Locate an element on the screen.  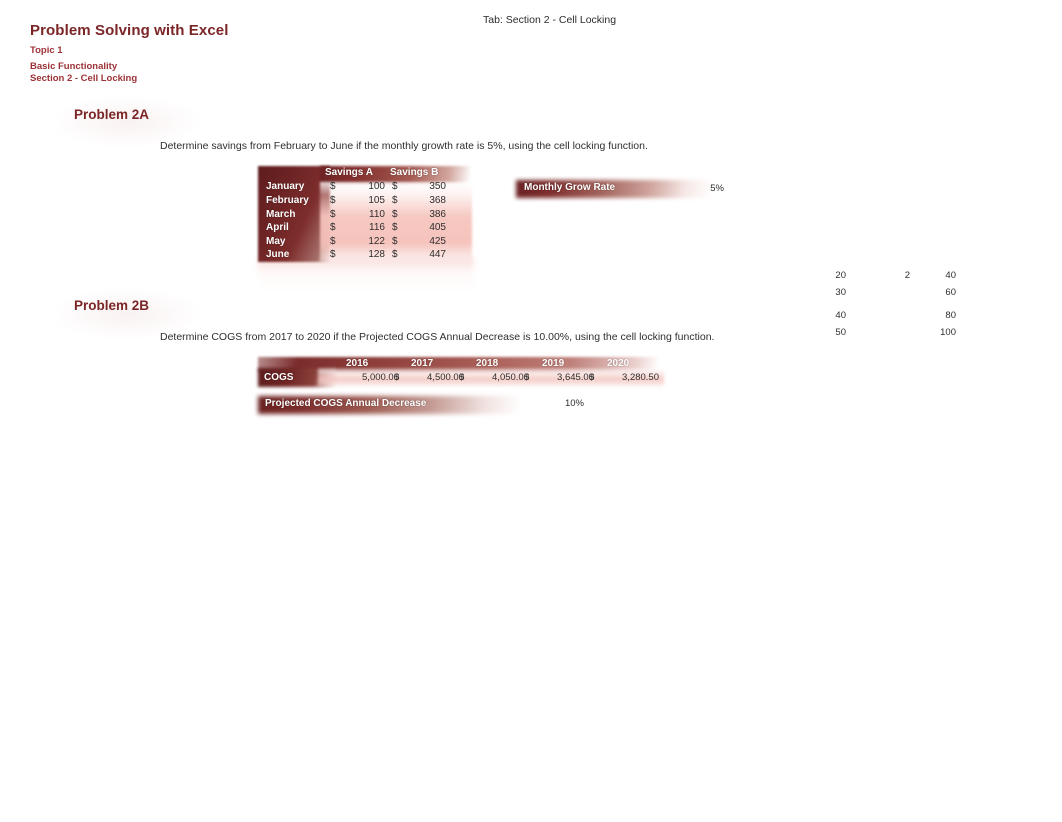
cogs-year-header: 2020 is located at coordinates (618, 363).